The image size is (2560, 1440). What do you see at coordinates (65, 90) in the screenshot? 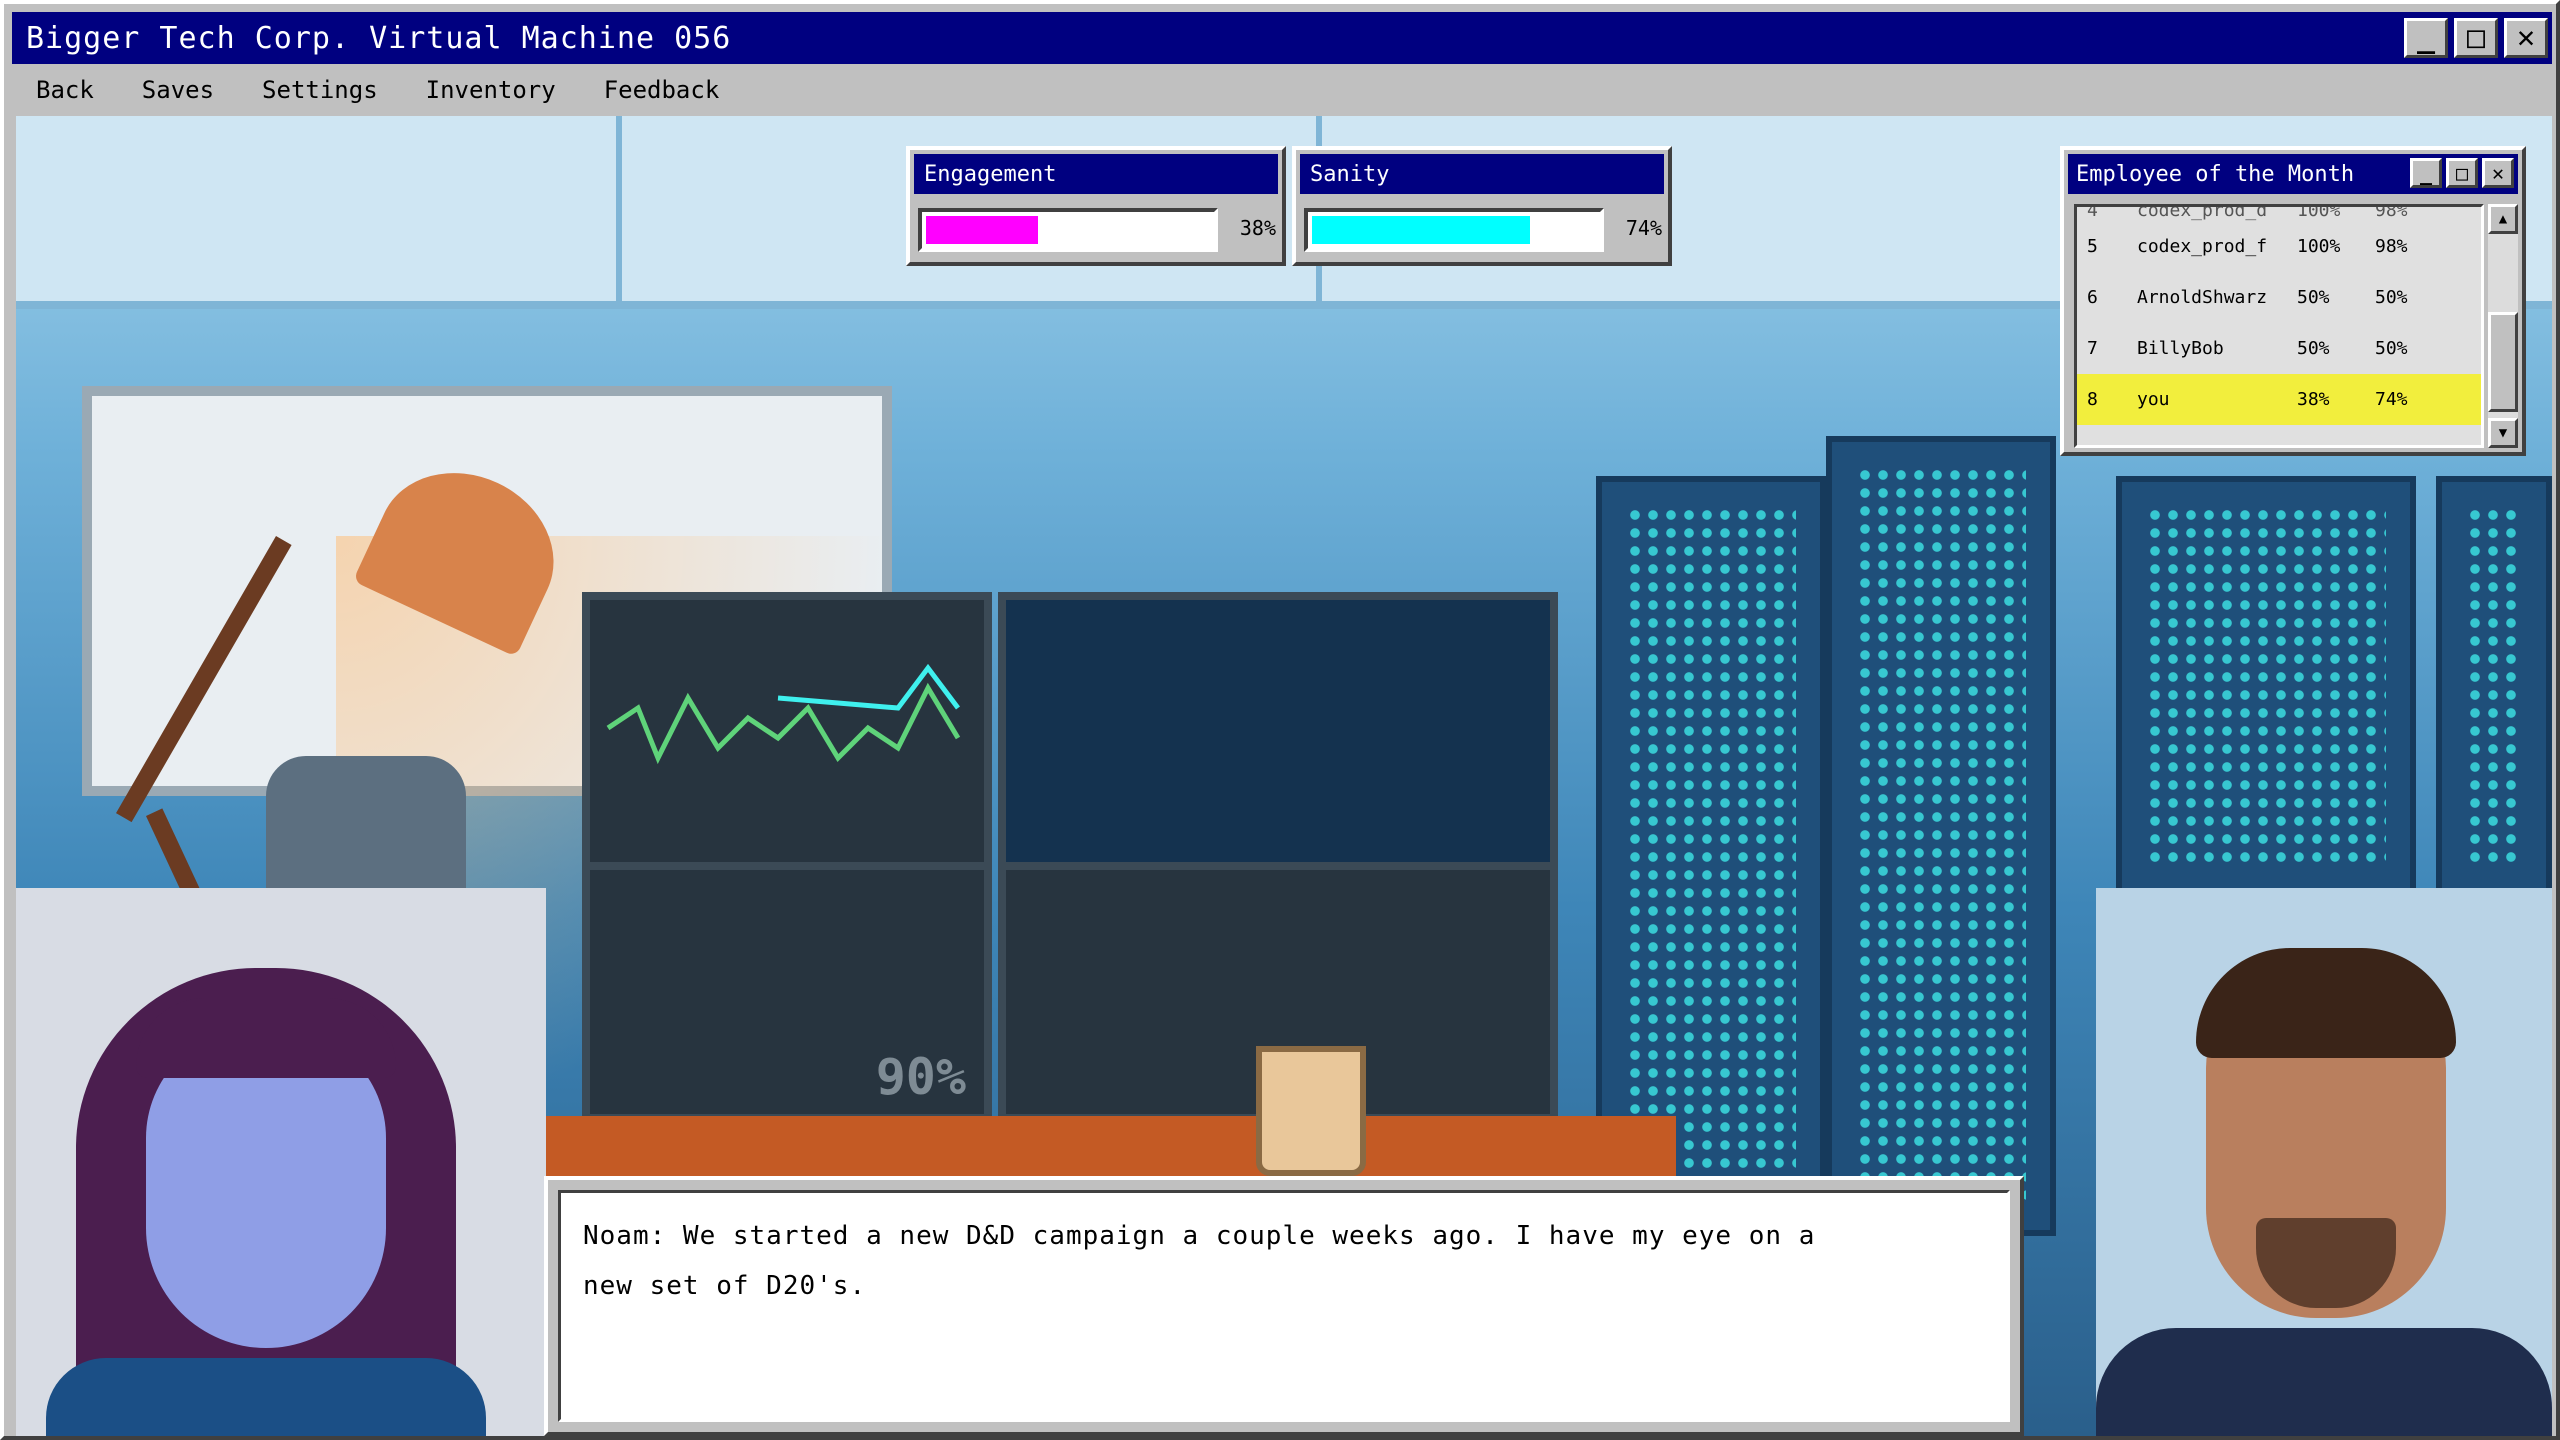
I see `menu-back: Back` at bounding box center [65, 90].